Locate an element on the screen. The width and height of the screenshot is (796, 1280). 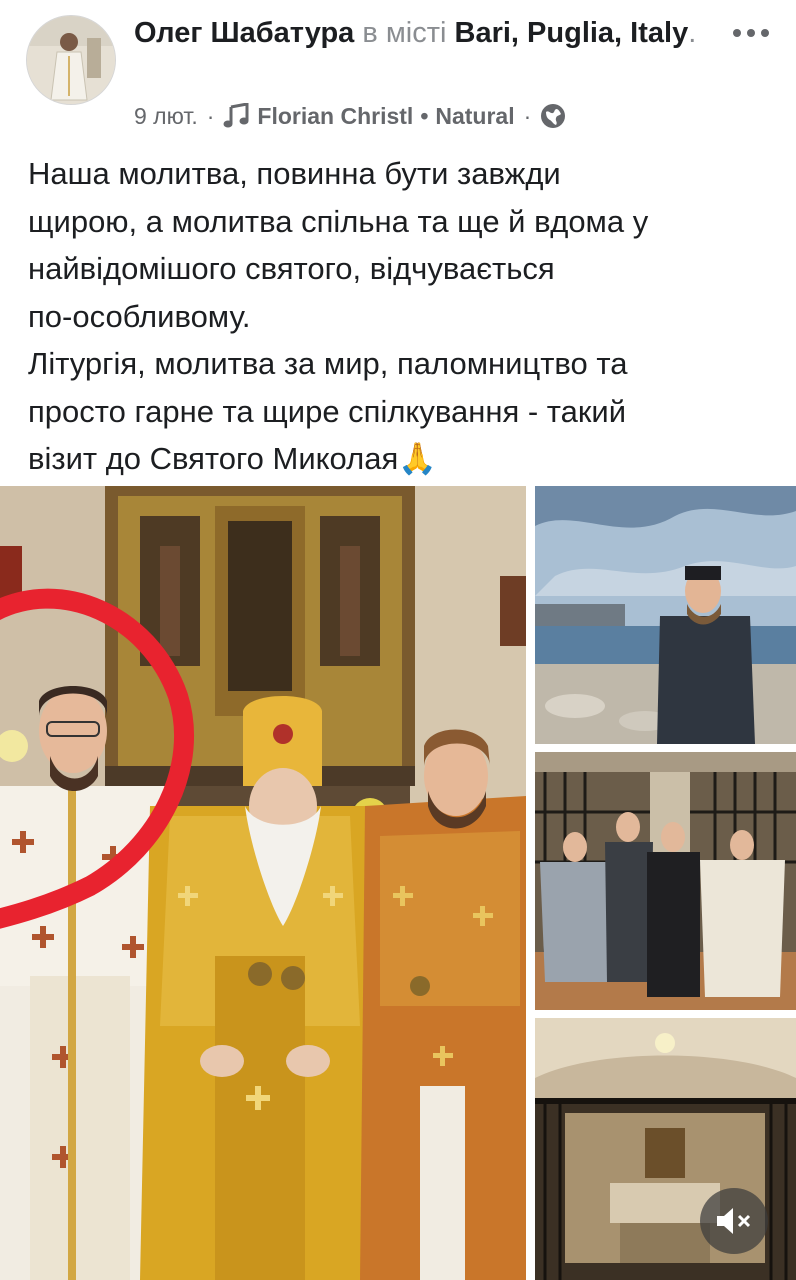
post-text-line: візит до Святого Миколая🙏 is located at coordinates (232, 458).